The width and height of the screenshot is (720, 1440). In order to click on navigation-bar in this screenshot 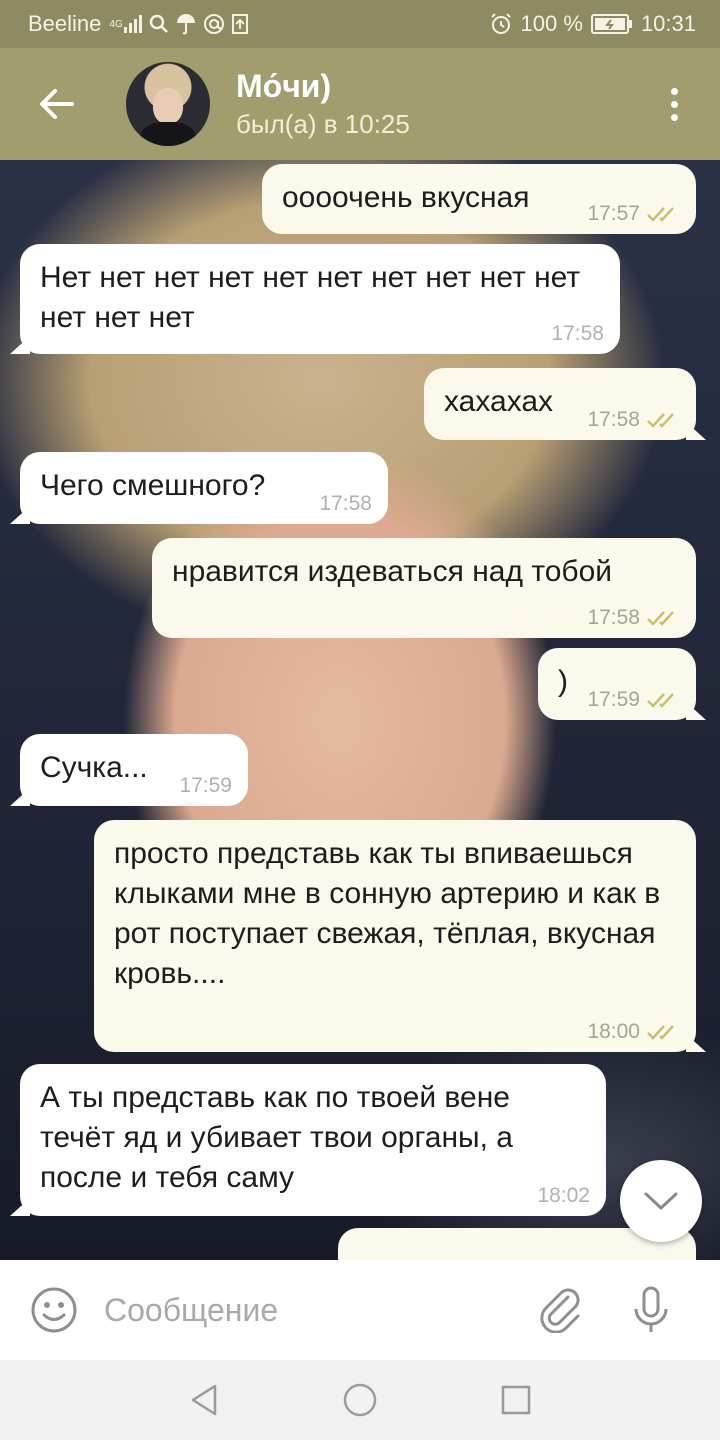, I will do `click(360, 1400)`.